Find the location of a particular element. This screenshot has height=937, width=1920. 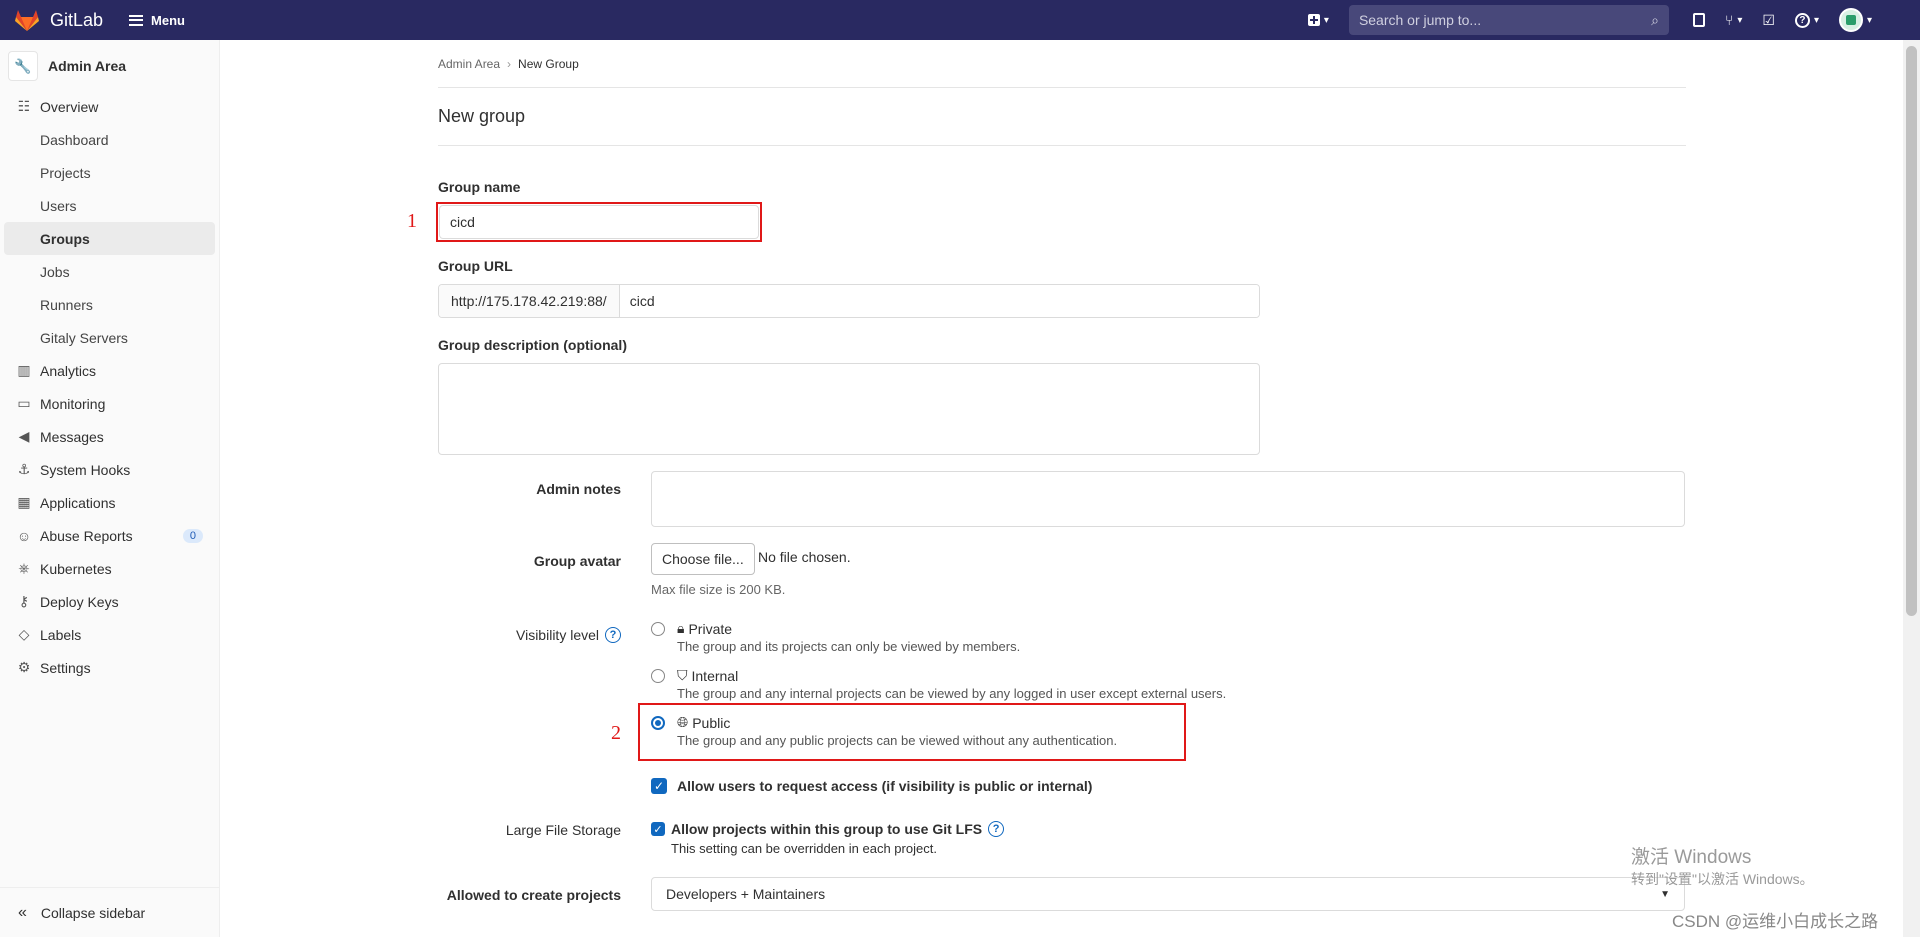

sidebar-item-label: Deploy Keys is located at coordinates (79, 601).